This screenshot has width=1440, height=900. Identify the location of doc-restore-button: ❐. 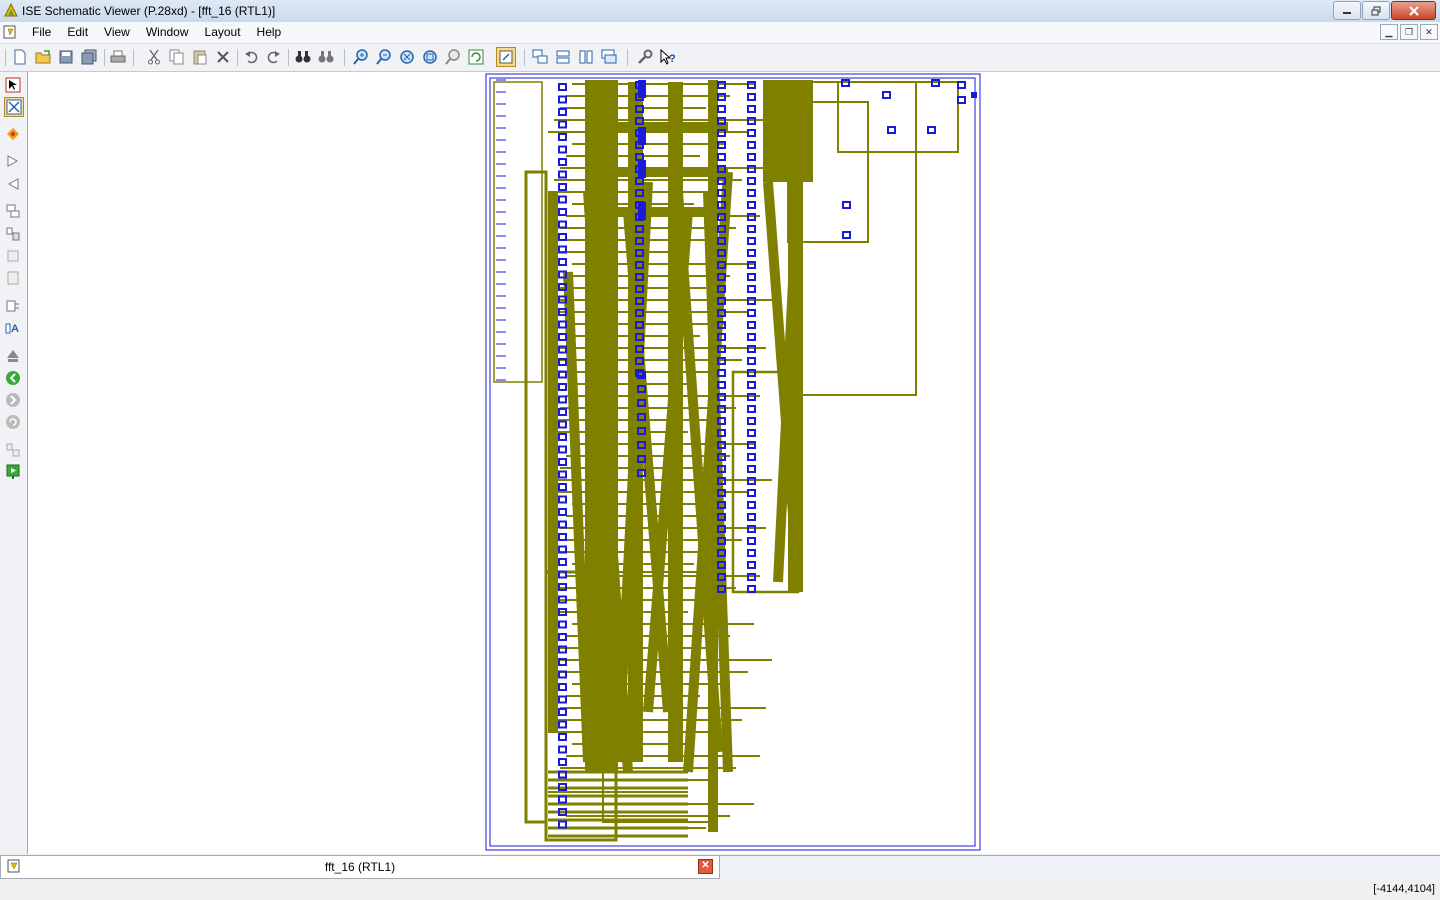
(1409, 32).